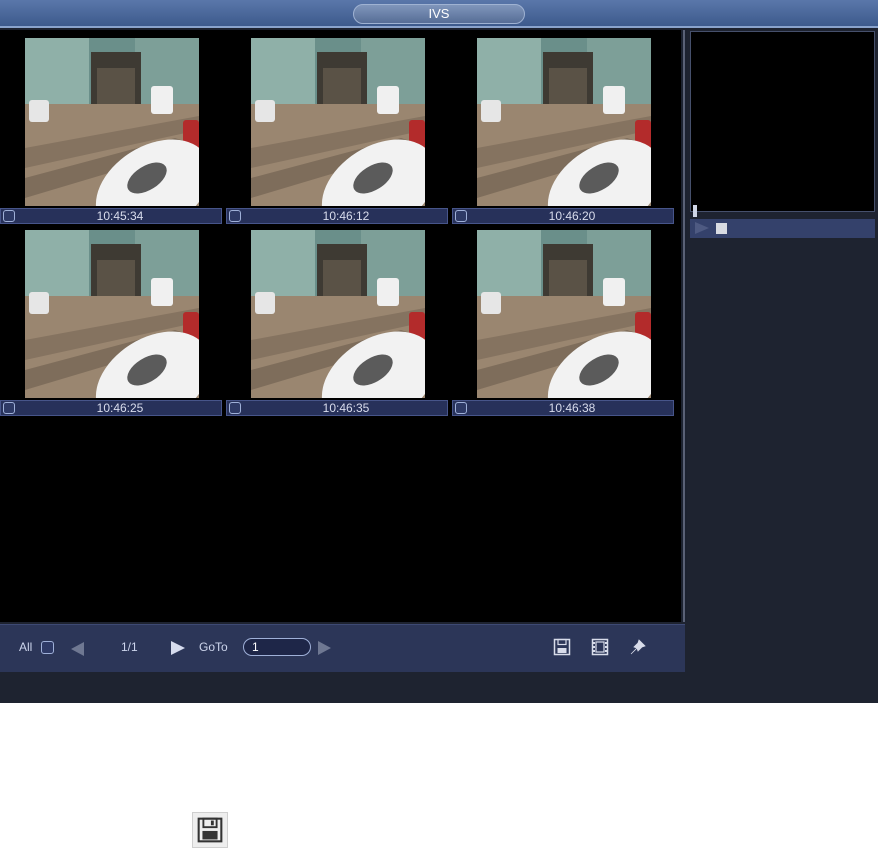 The width and height of the screenshot is (878, 852). I want to click on snapshot-cell: 10:46:20, so click(563, 127).